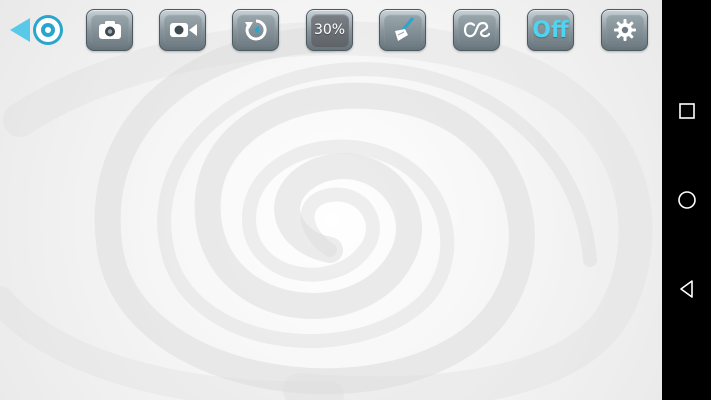  I want to click on broom-icon, so click(403, 29).